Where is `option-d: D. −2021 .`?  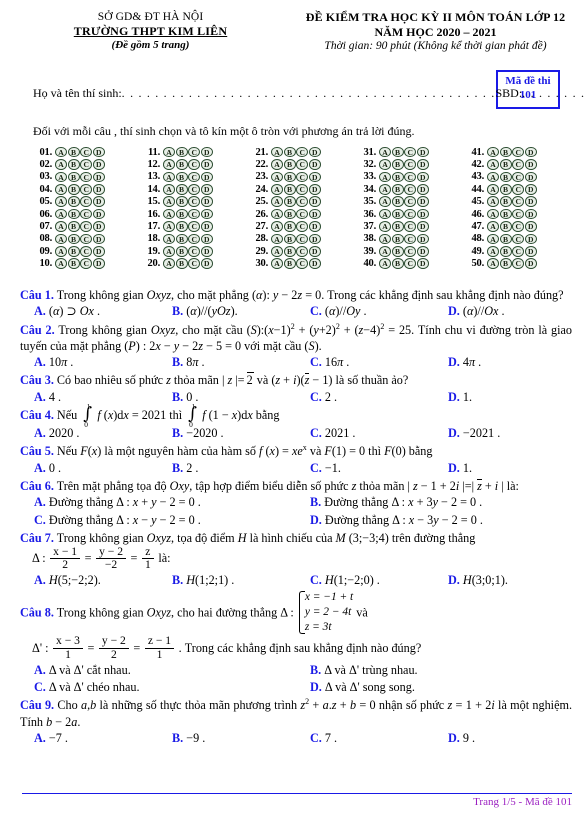
option-d: D. −2021 . is located at coordinates (503, 433).